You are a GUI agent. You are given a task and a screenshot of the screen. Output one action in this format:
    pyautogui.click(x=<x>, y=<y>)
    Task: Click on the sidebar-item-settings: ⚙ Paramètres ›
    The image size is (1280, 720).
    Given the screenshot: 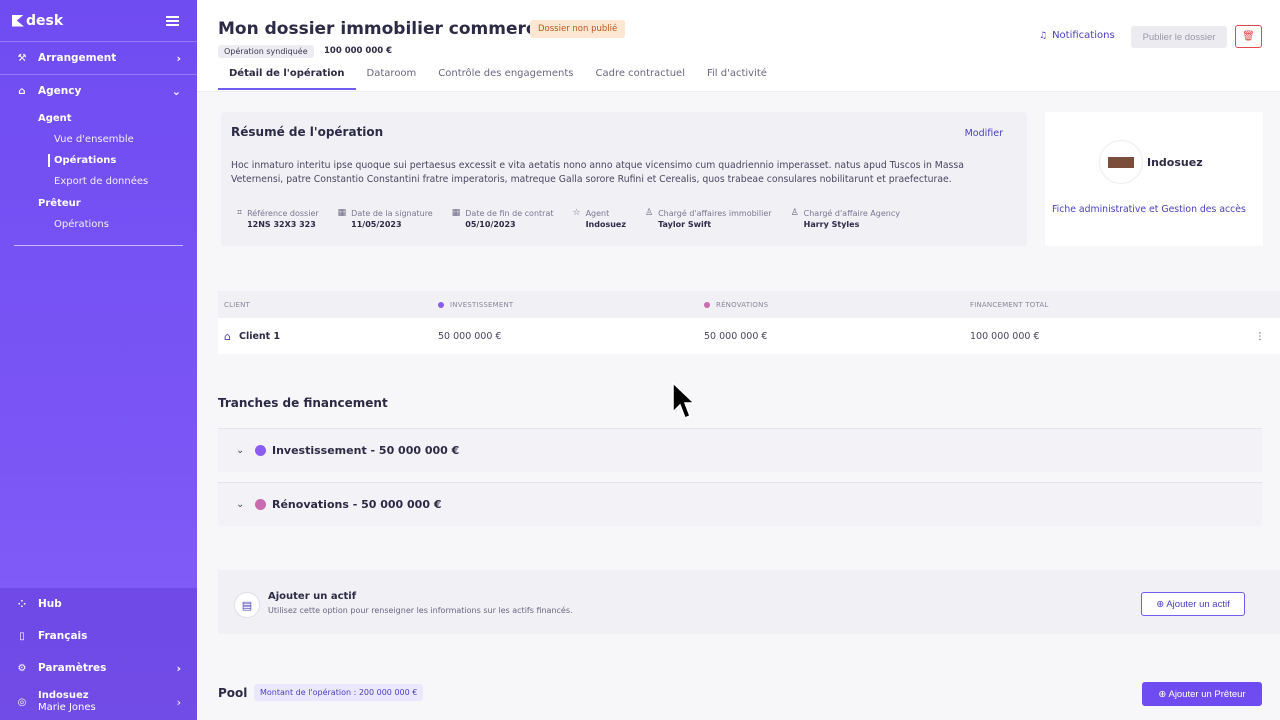 What is the action you would take?
    pyautogui.click(x=98, y=668)
    